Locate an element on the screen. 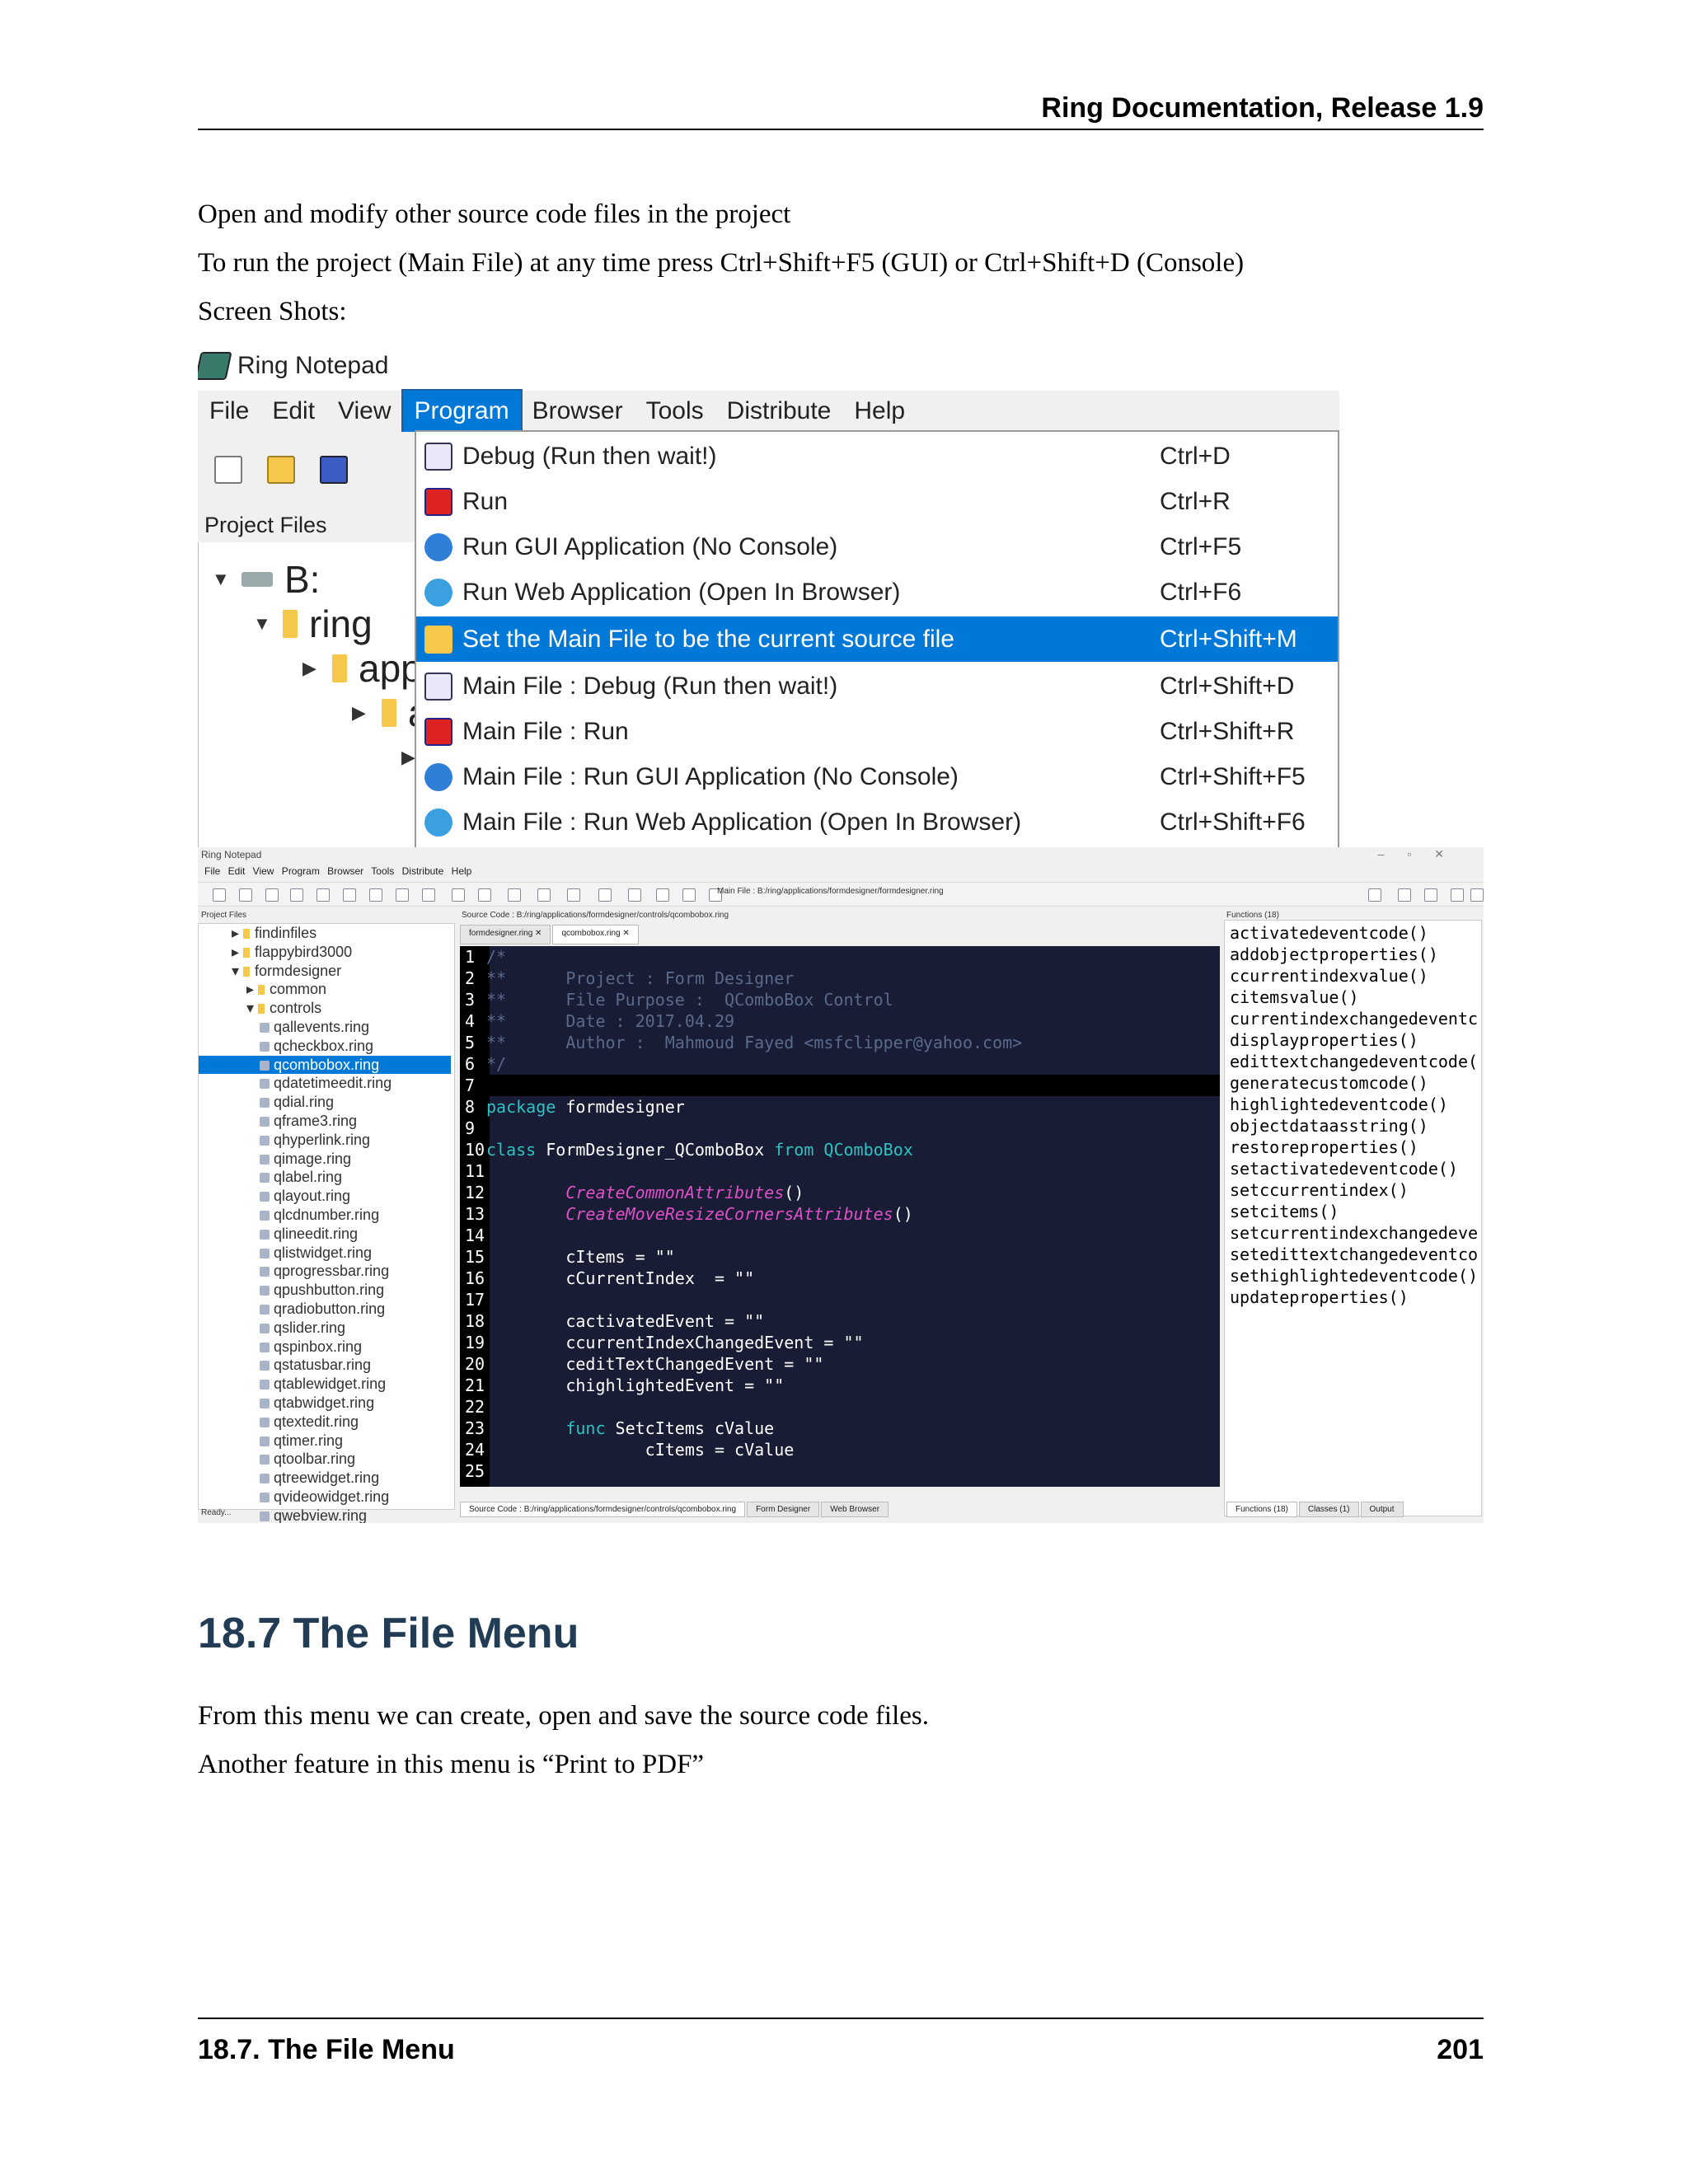 Image resolution: width=1688 pixels, height=2184 pixels. function-item: ccurrentindexvalue() is located at coordinates (1329, 976).